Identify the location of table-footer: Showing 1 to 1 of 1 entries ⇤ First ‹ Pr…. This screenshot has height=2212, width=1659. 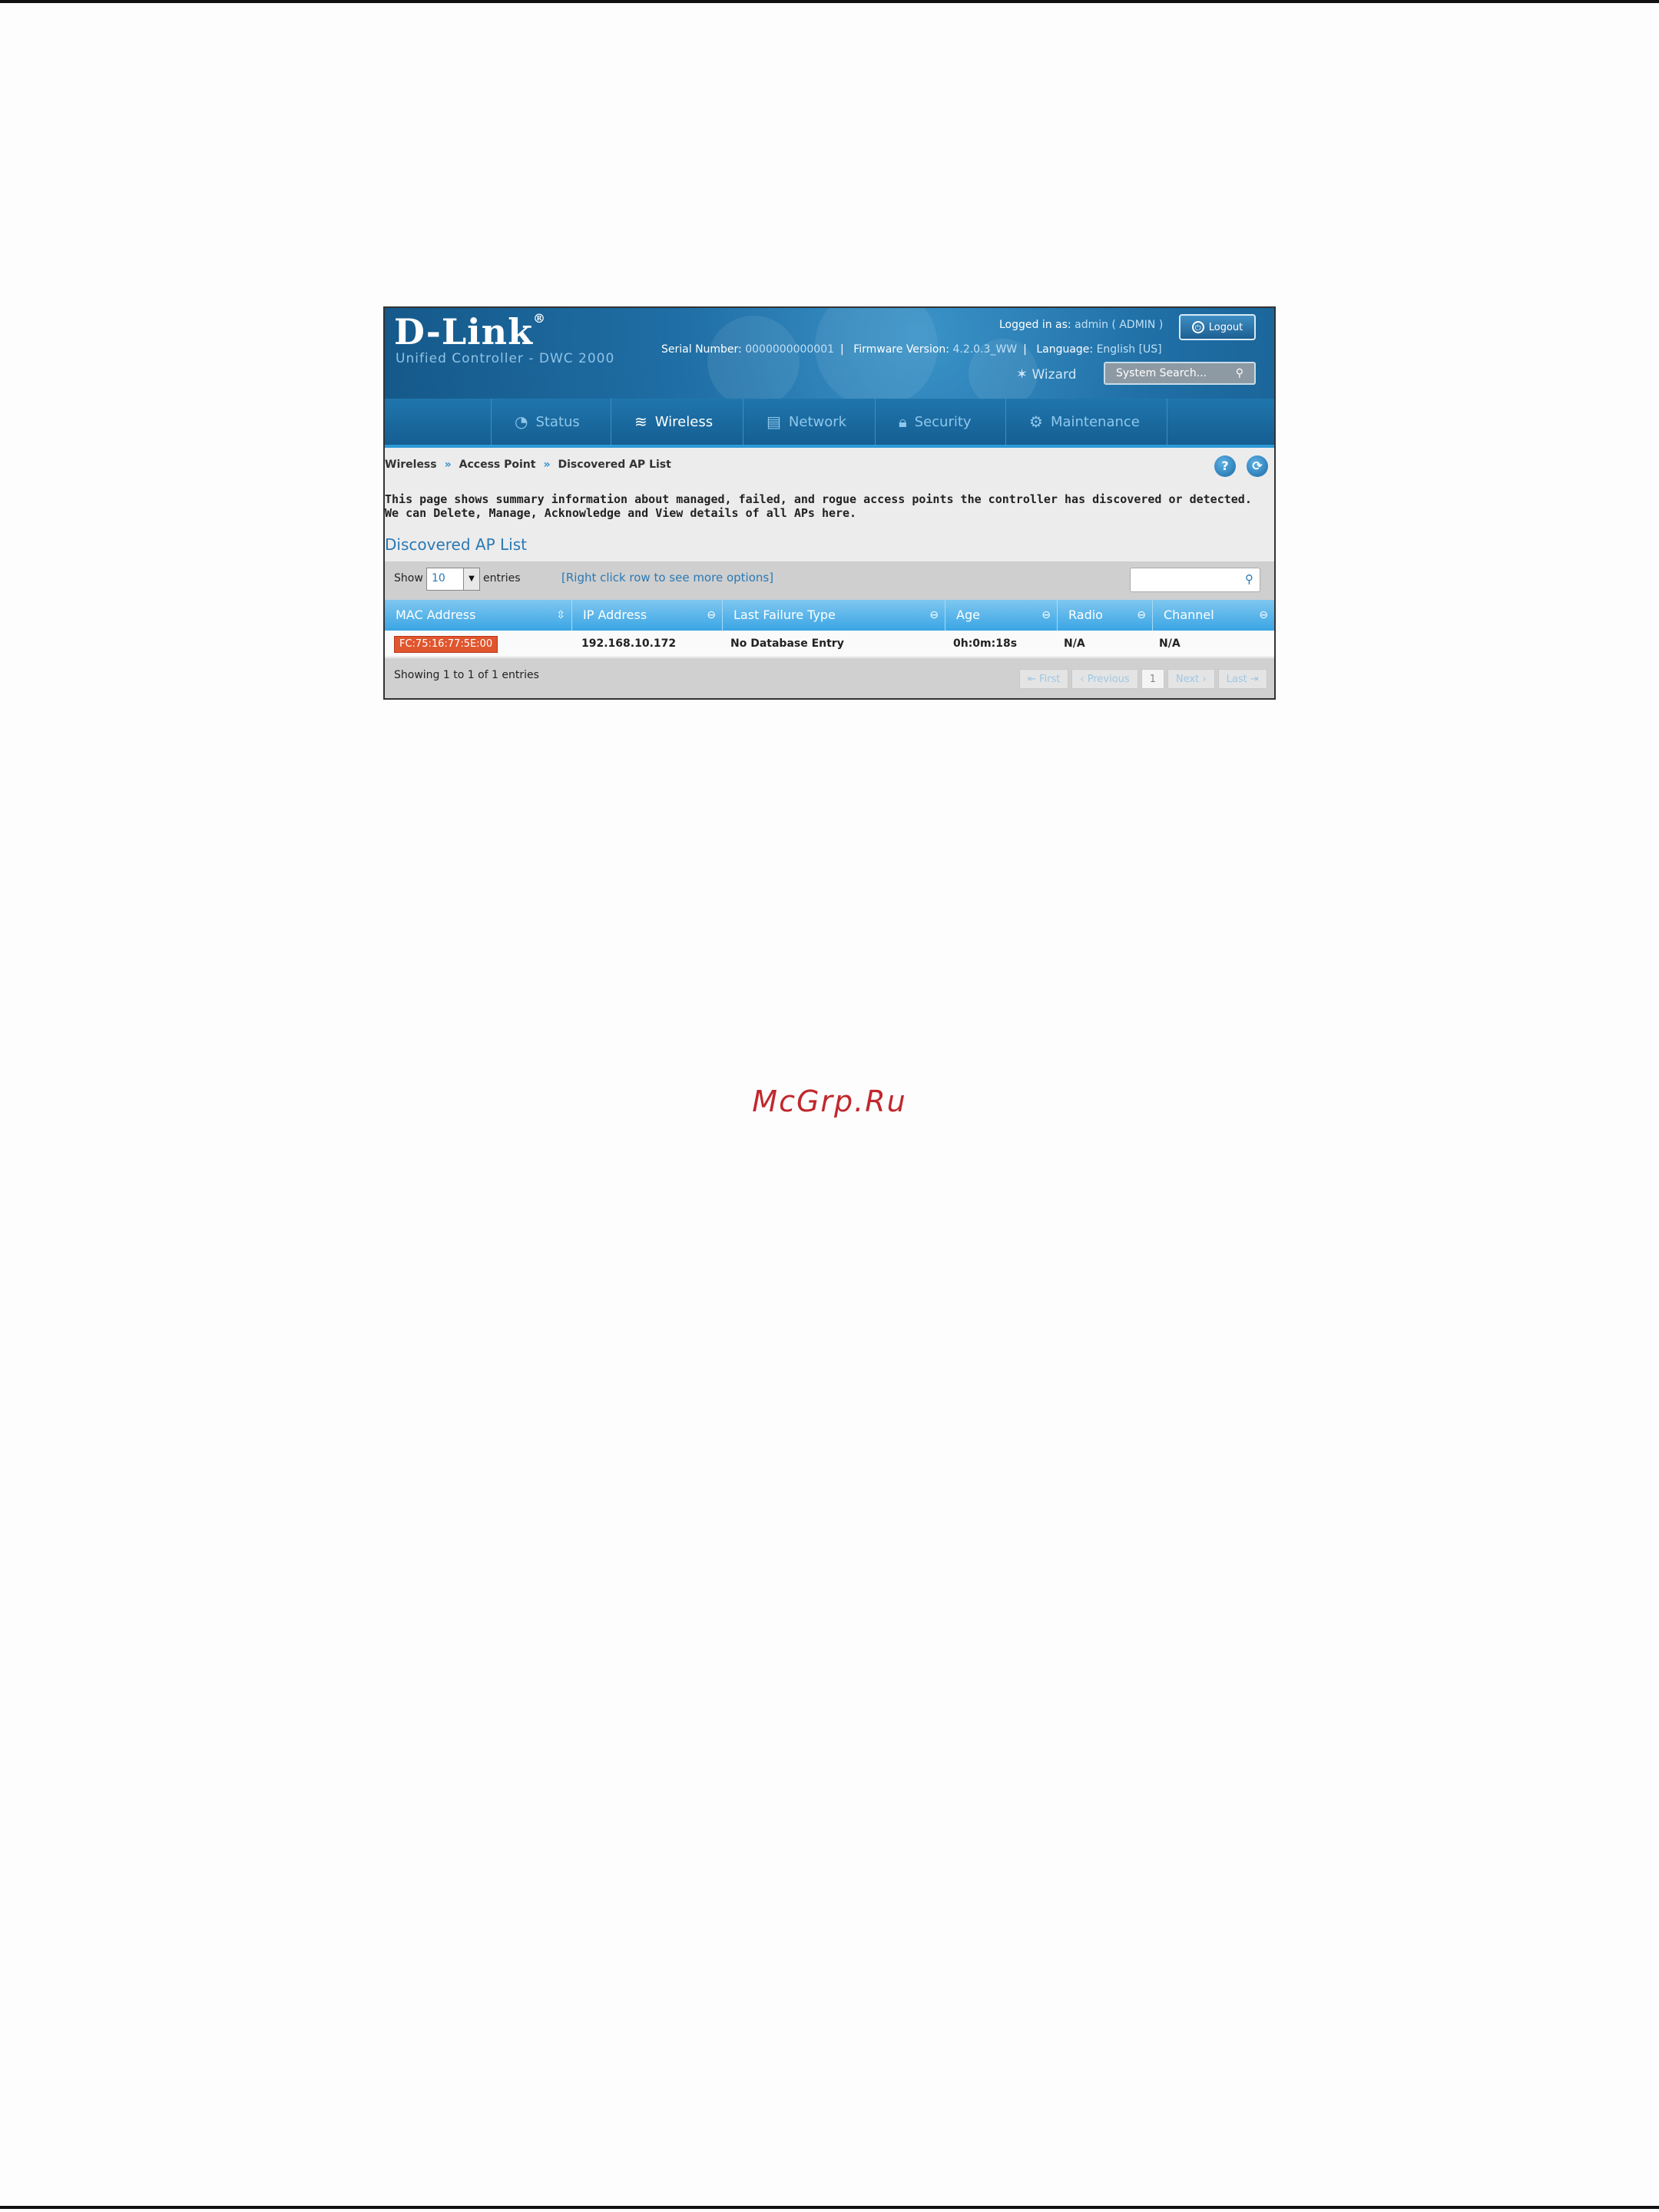
(829, 678).